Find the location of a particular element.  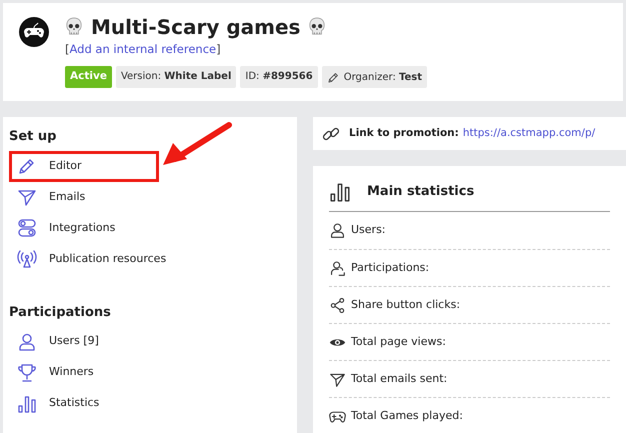

section-heading: Set up is located at coordinates (33, 137).